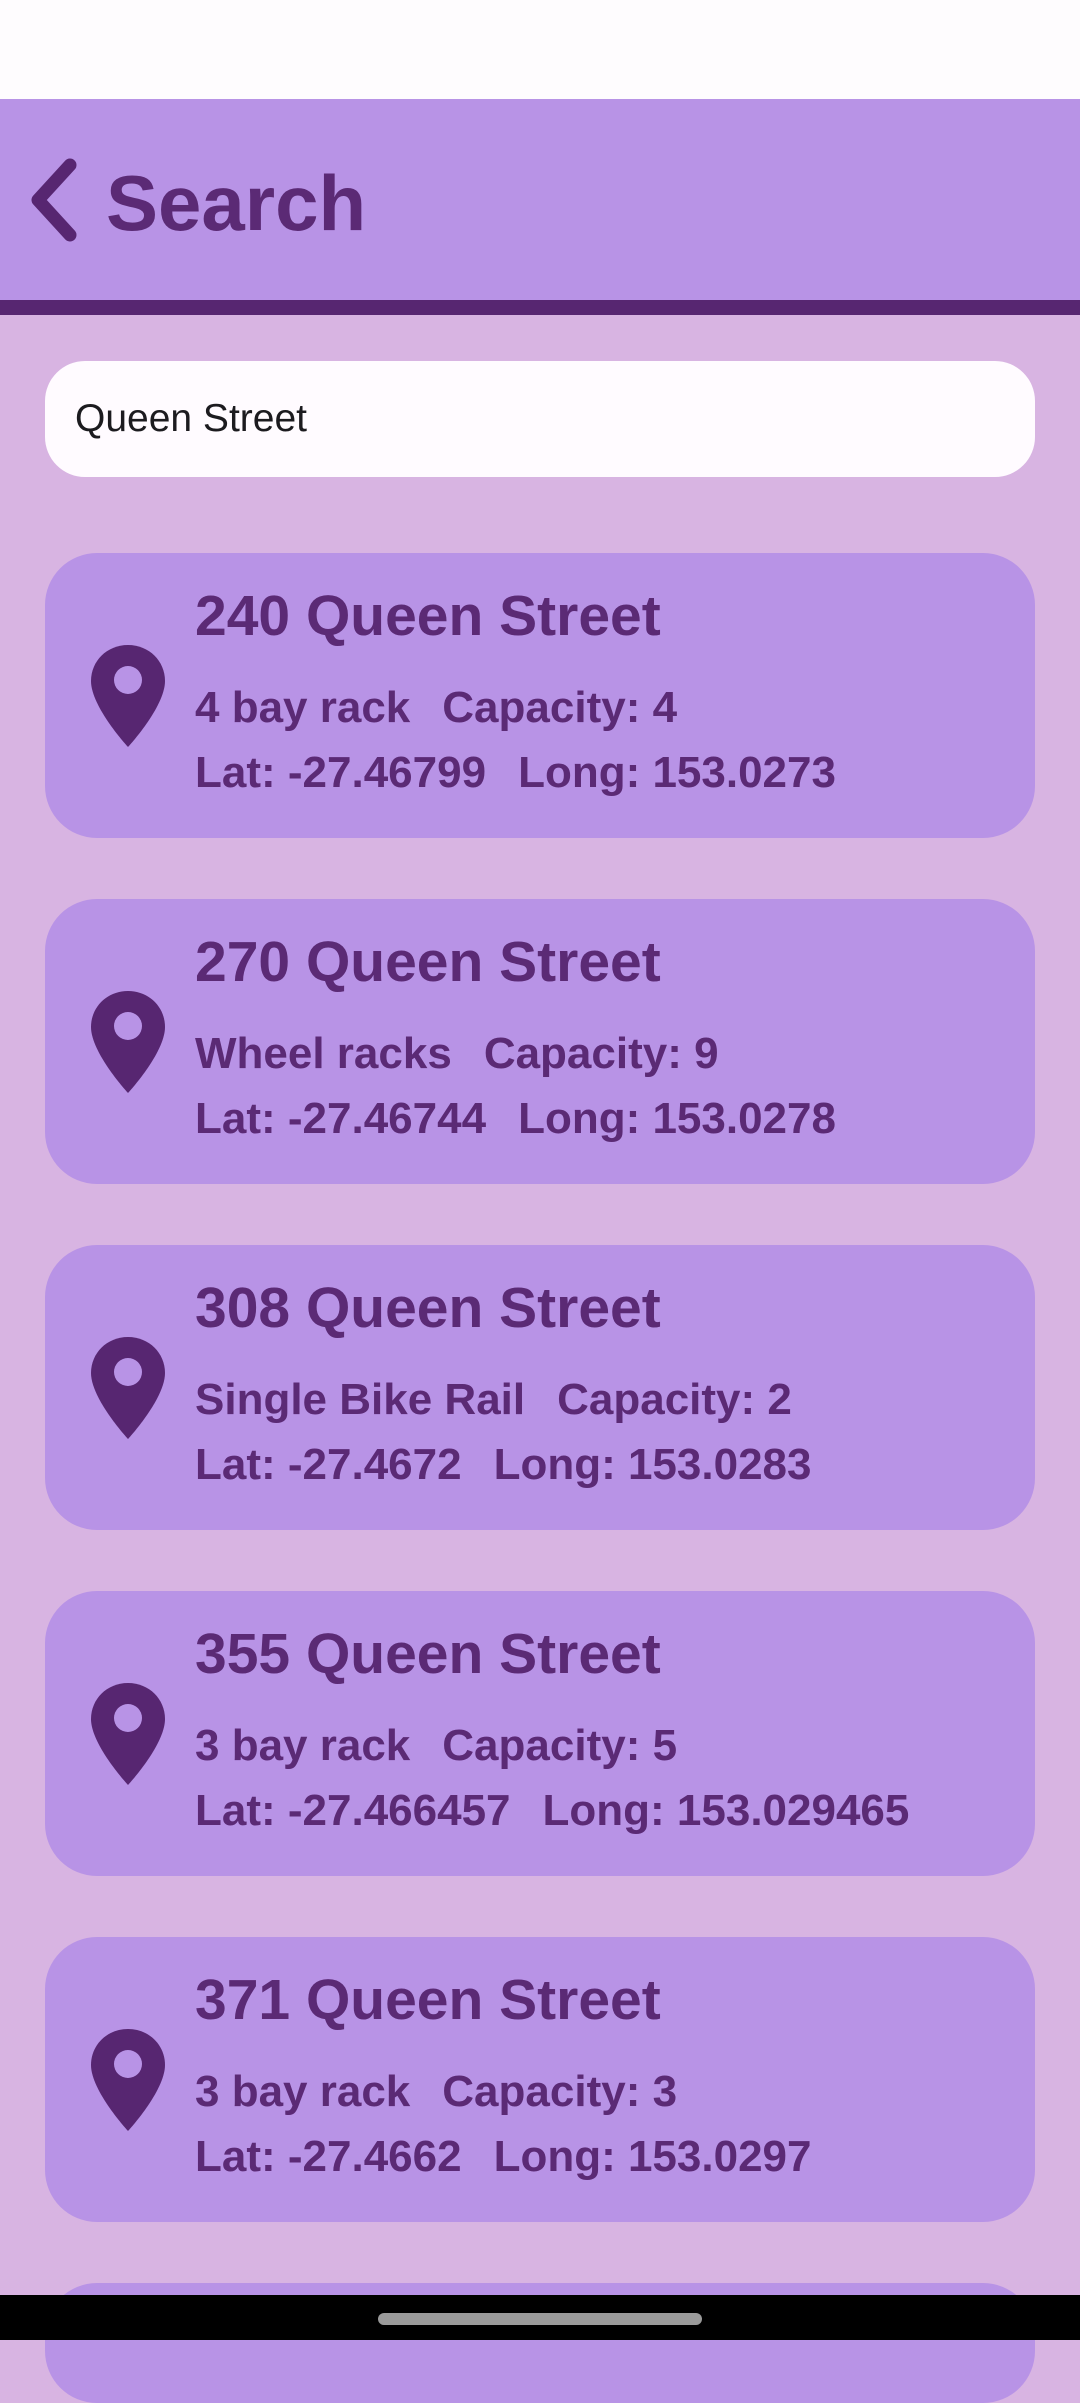 Image resolution: width=1080 pixels, height=2403 pixels. What do you see at coordinates (457, 1054) in the screenshot?
I see `rack-details: Wheel racks Capacity: 9` at bounding box center [457, 1054].